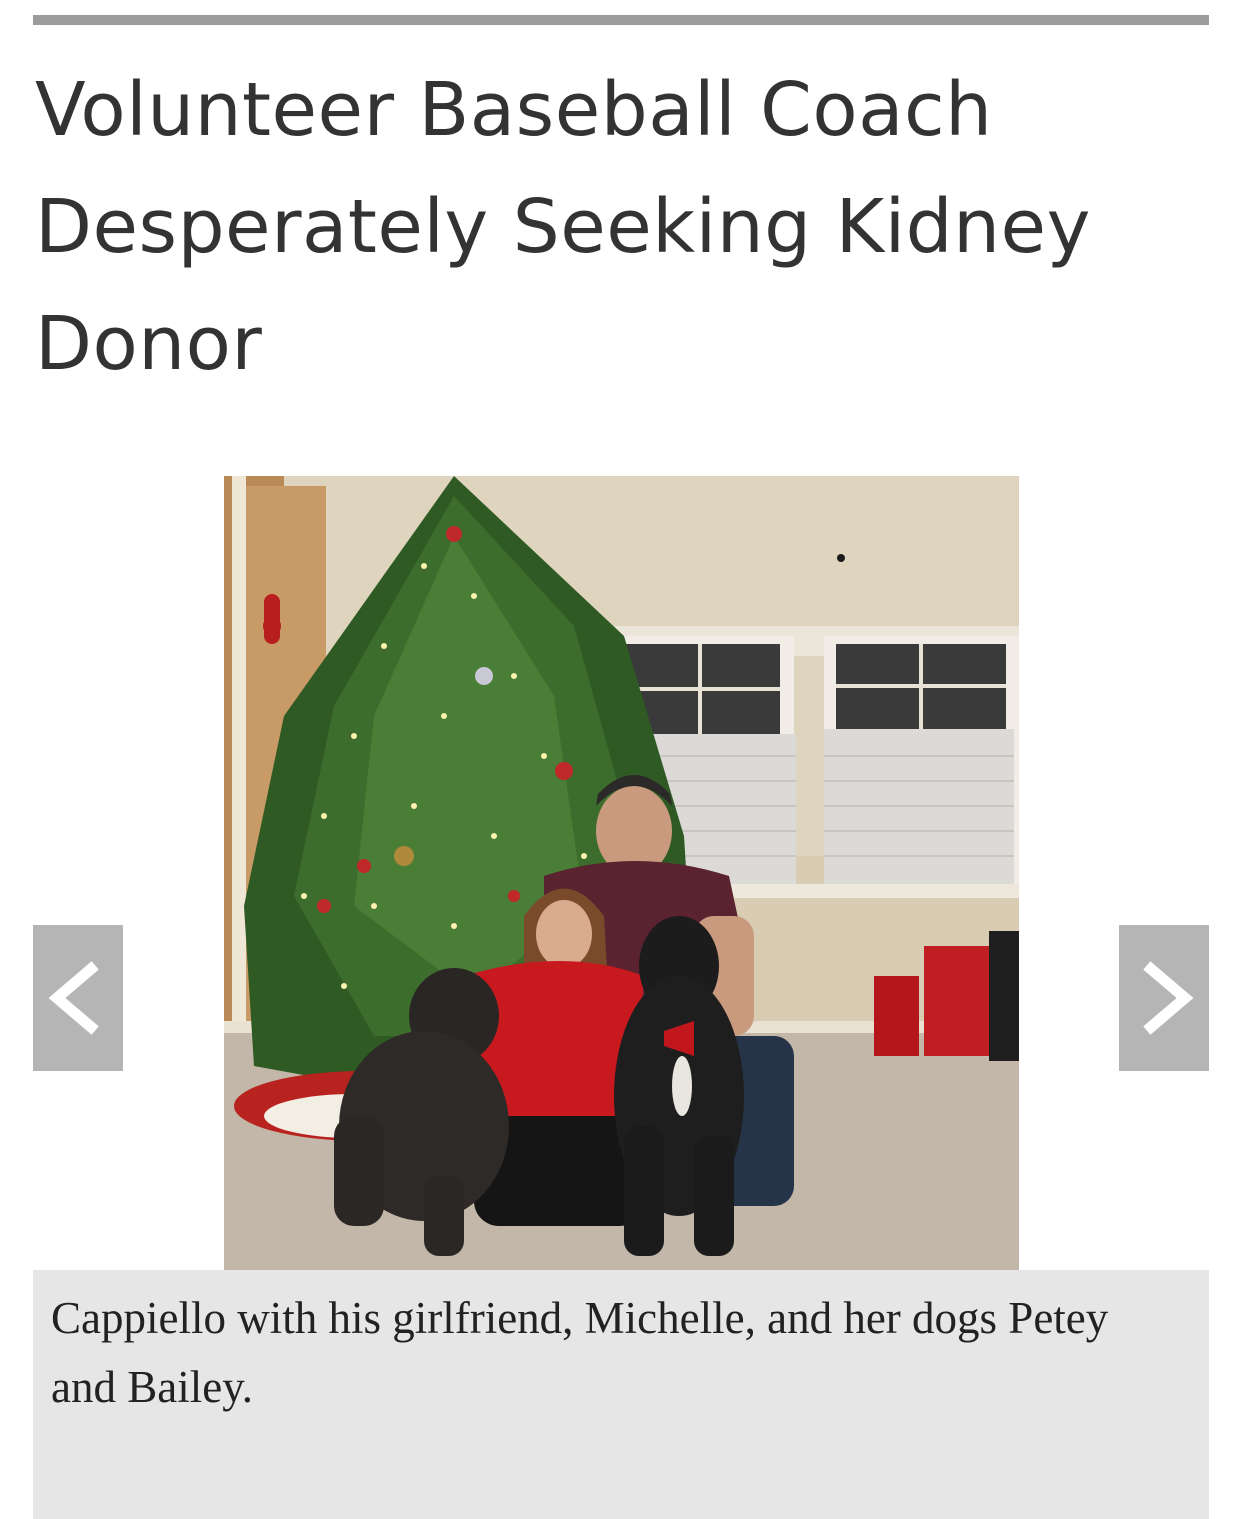 This screenshot has height=1519, width=1242. I want to click on chevron-right-icon, so click(1168, 998).